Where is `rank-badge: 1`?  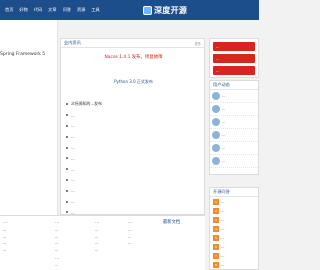 rank-badge: 1 is located at coordinates (216, 201).